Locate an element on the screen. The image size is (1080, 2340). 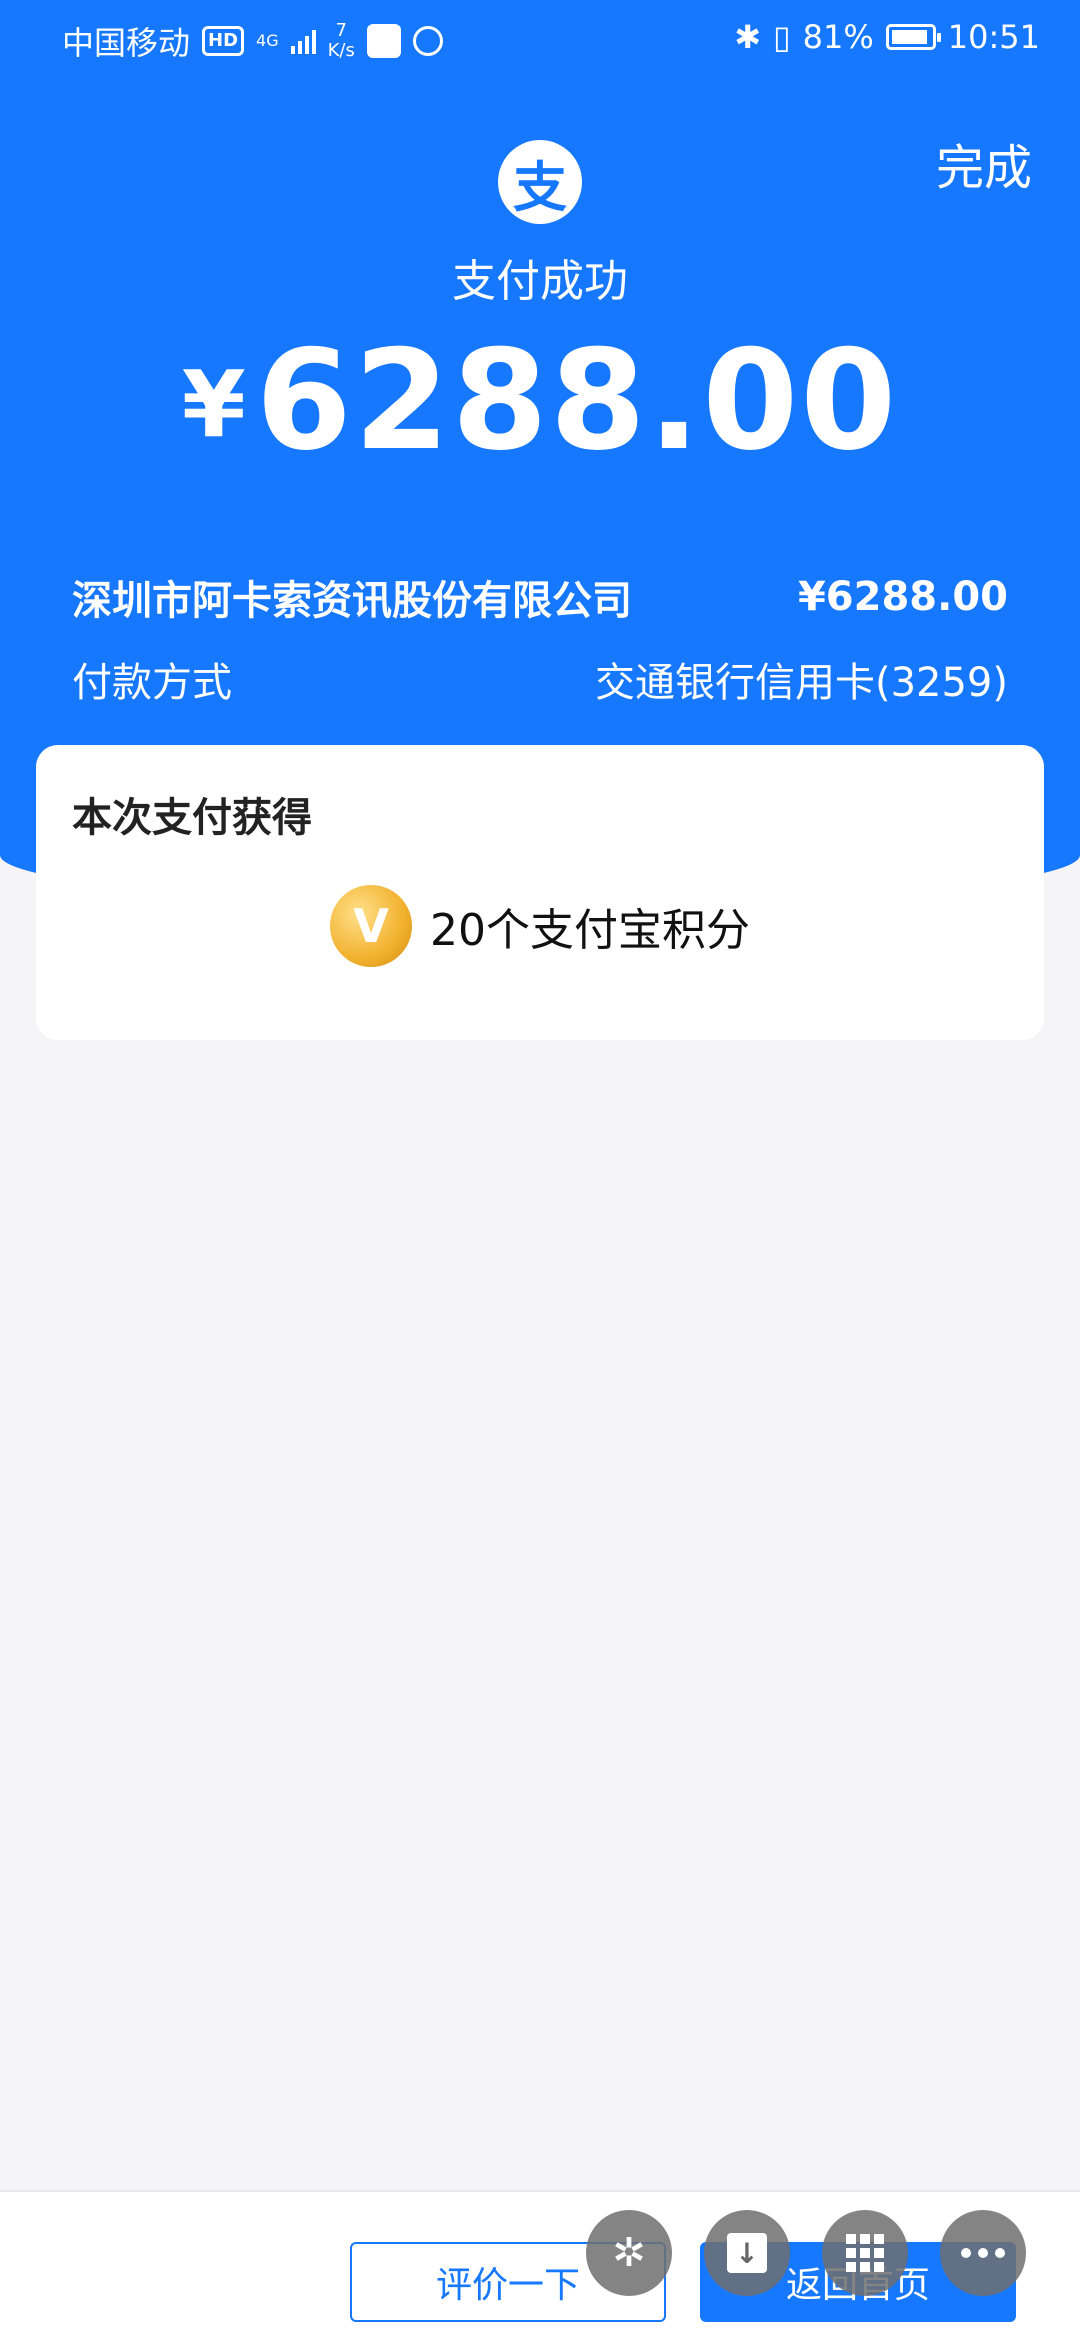
amount-value: 6288.00 is located at coordinates (577, 400).